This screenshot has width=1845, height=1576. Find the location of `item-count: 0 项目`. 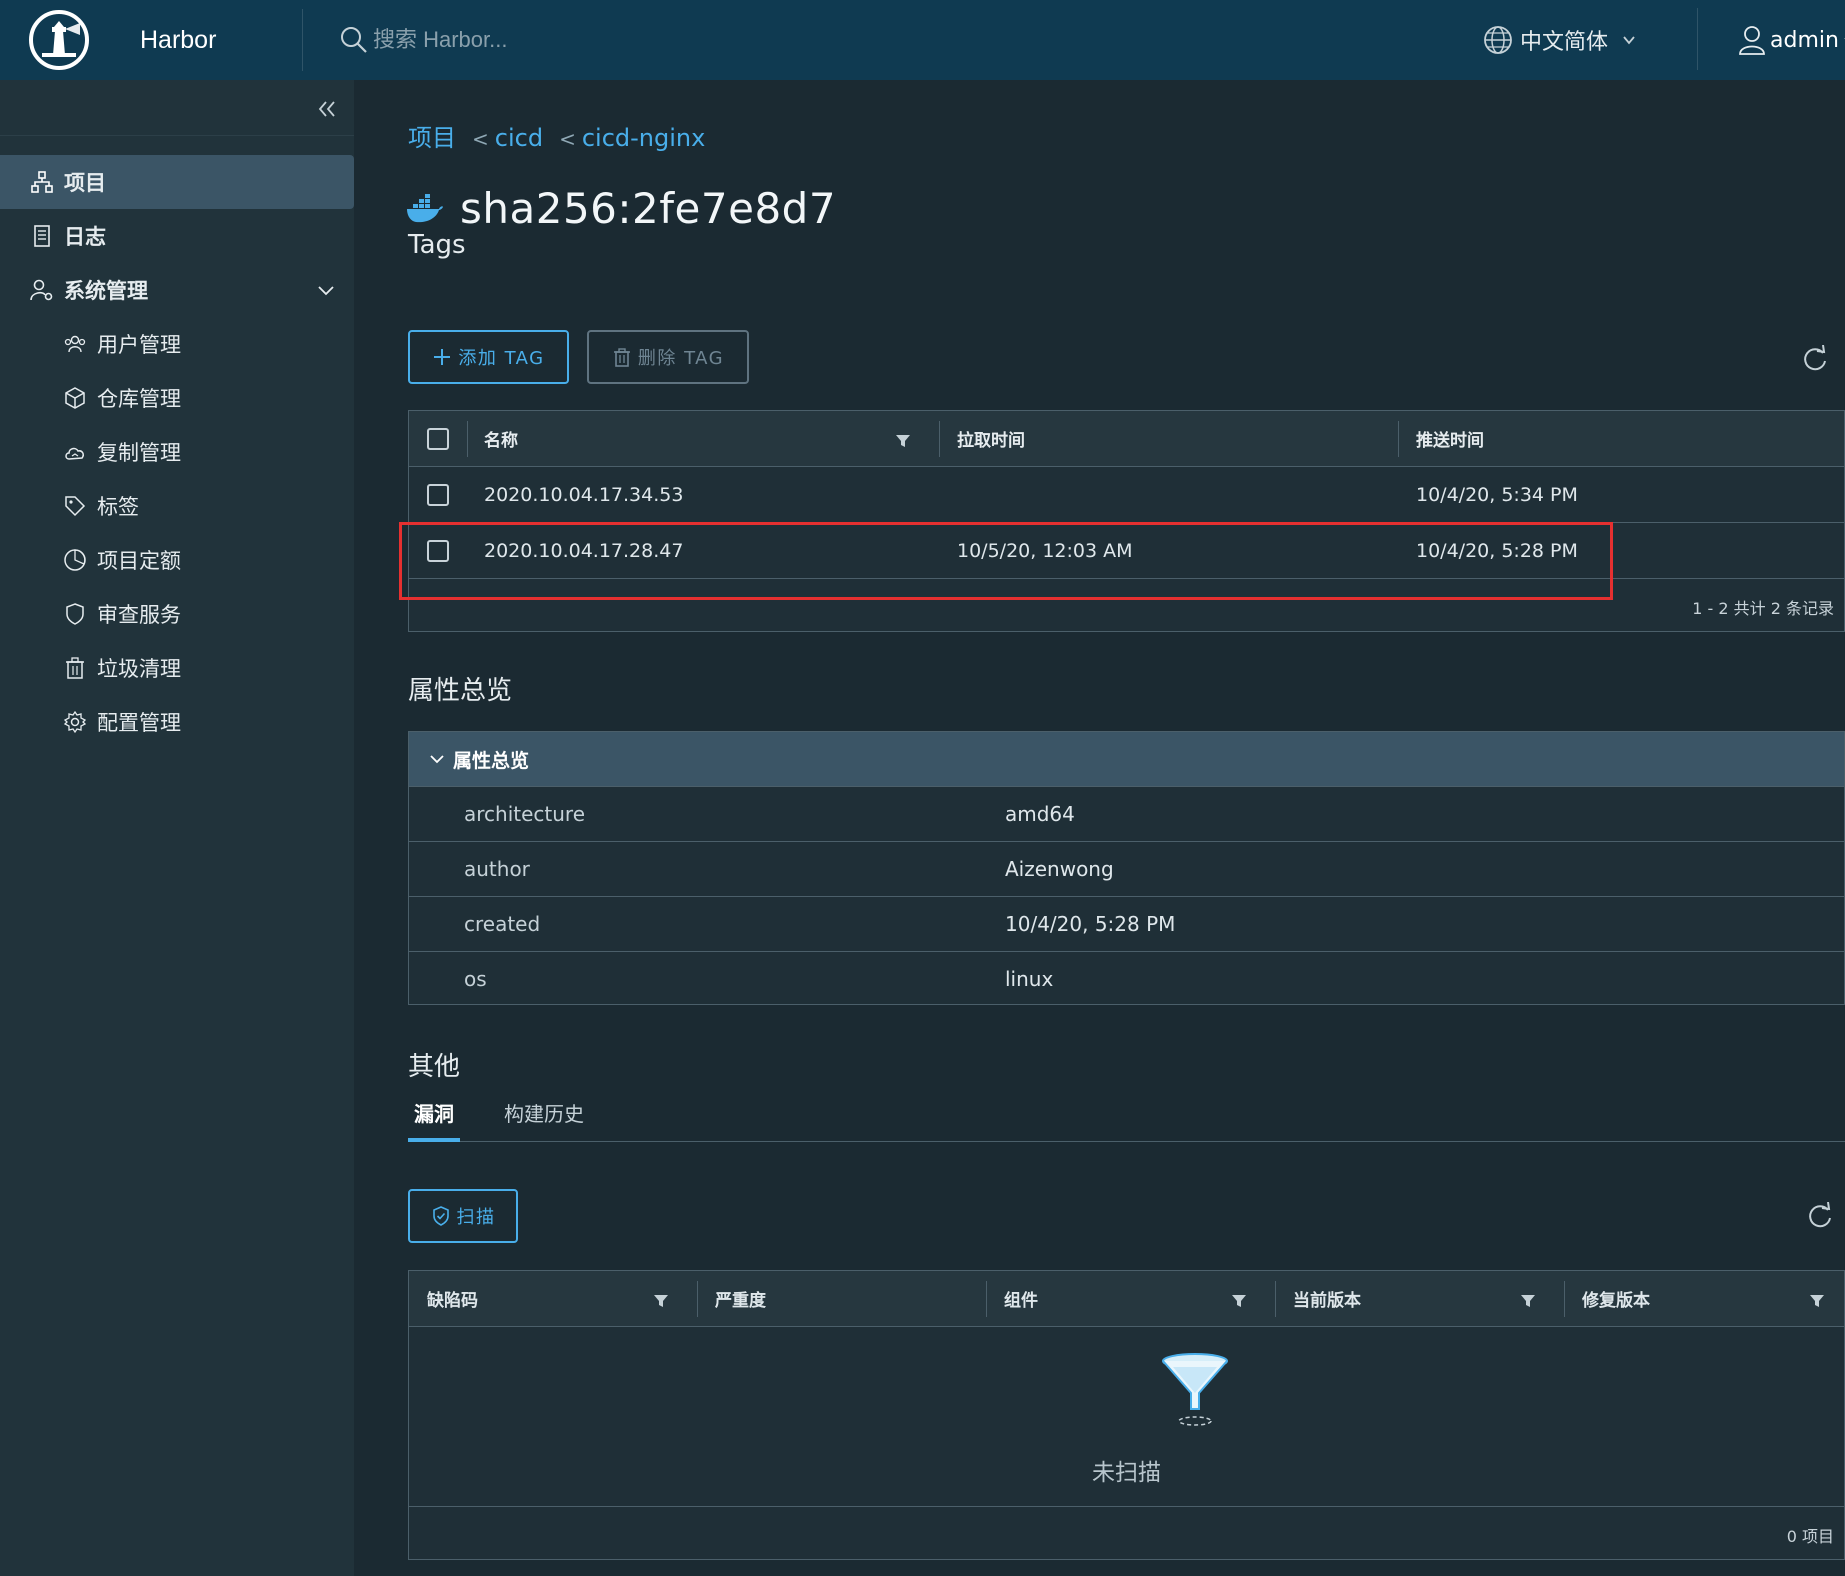

item-count: 0 项目 is located at coordinates (1810, 1536).